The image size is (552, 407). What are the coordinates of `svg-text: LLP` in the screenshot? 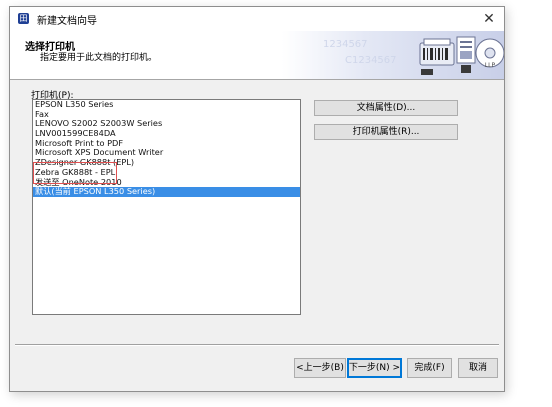 It's located at (490, 65).